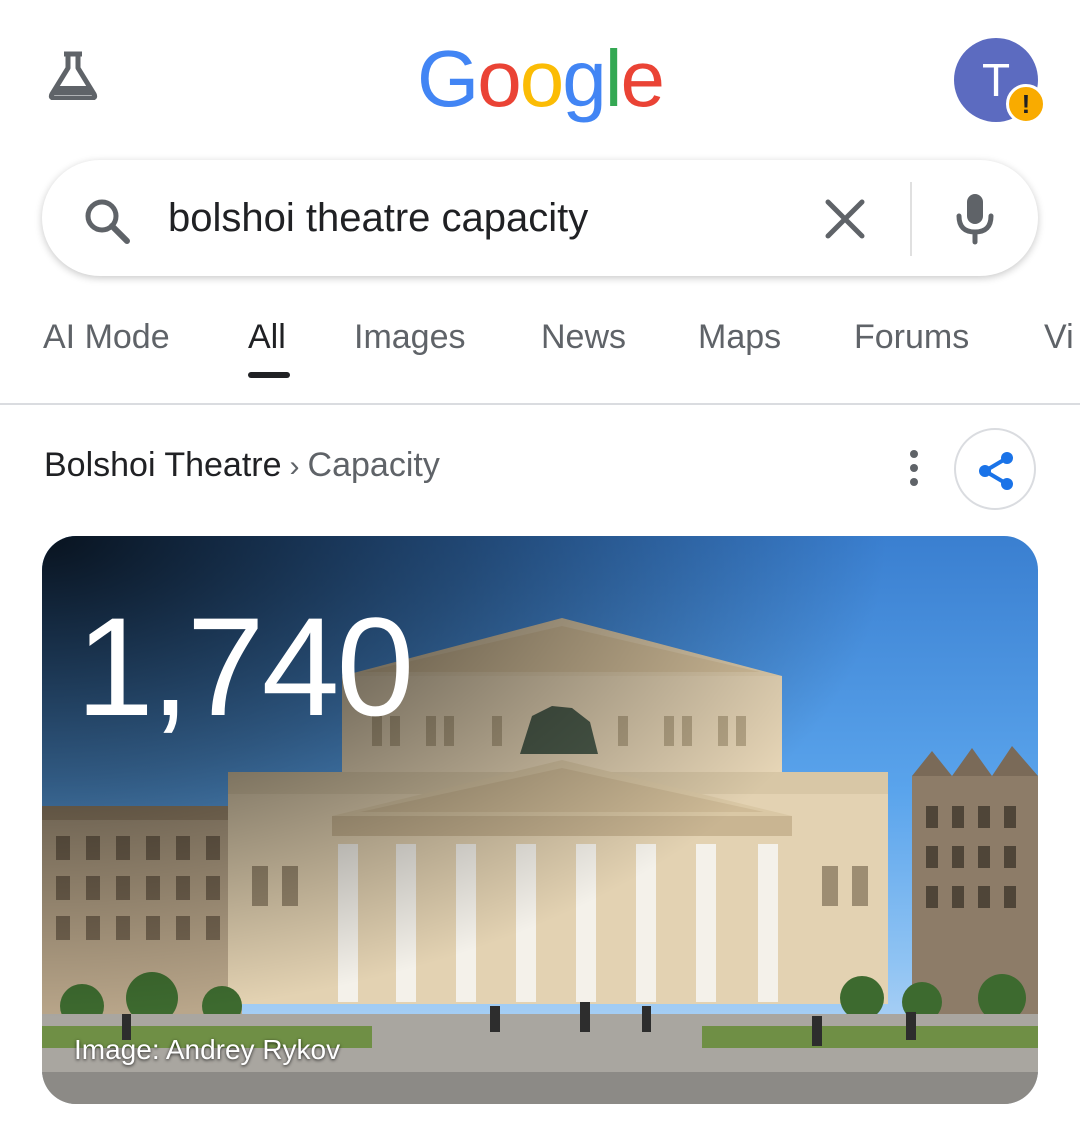 The image size is (1080, 1144). Describe the element at coordinates (583, 337) in the screenshot. I see `tab-news: News` at that location.